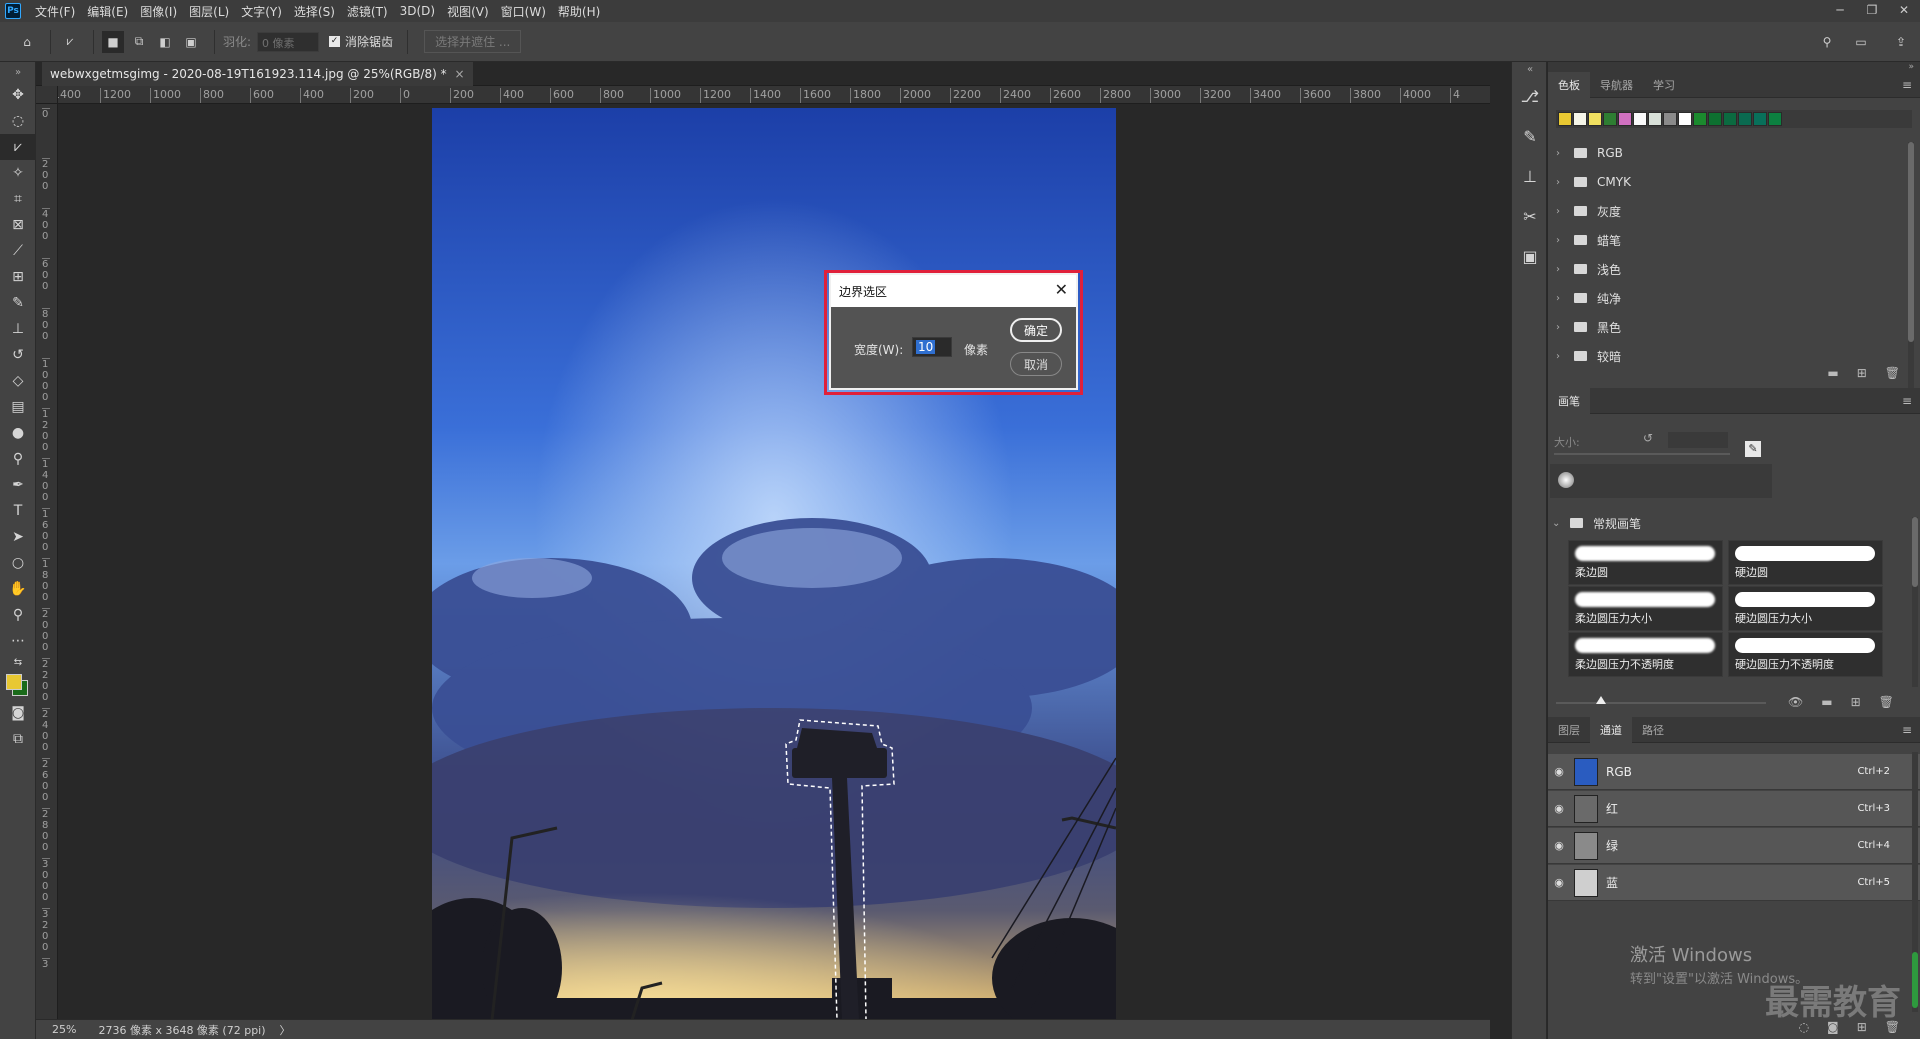 The image size is (1920, 1039). Describe the element at coordinates (1664, 85) in the screenshot. I see `tab-learn: 学习` at that location.